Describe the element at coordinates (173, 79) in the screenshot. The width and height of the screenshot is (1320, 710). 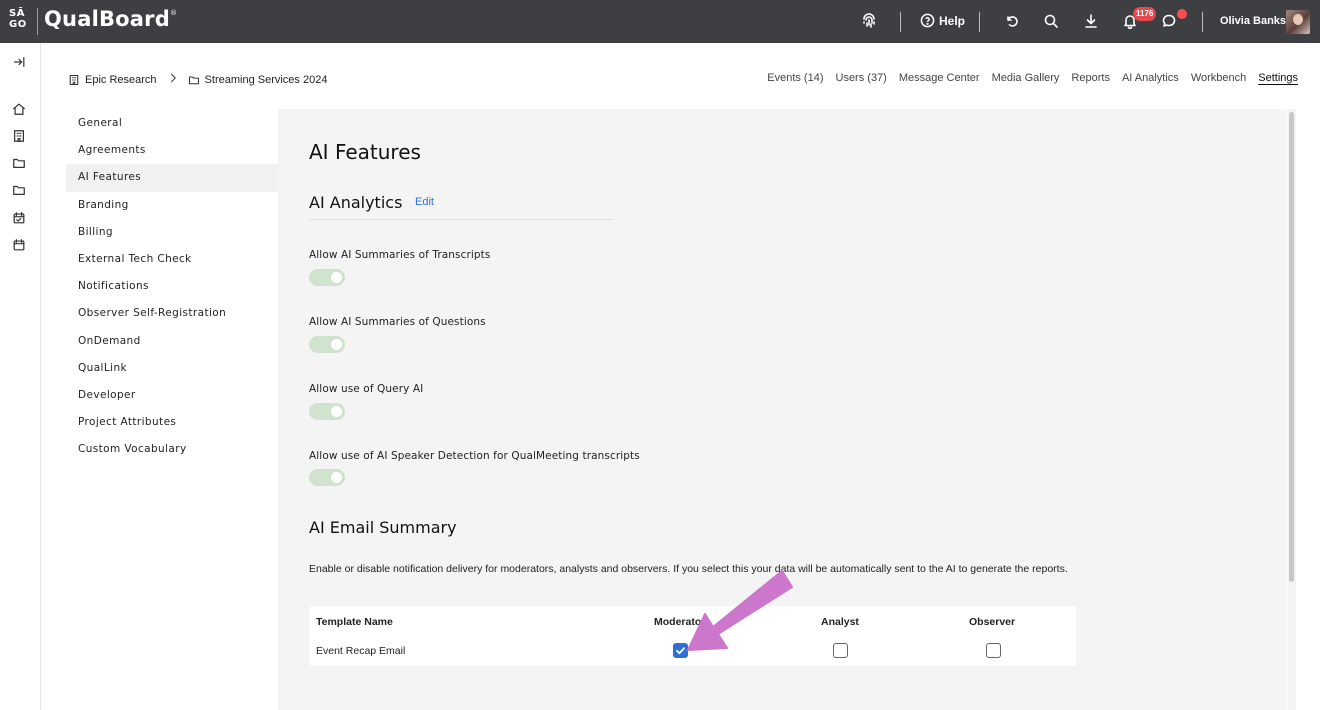
I see `chevron-right-icon` at that location.